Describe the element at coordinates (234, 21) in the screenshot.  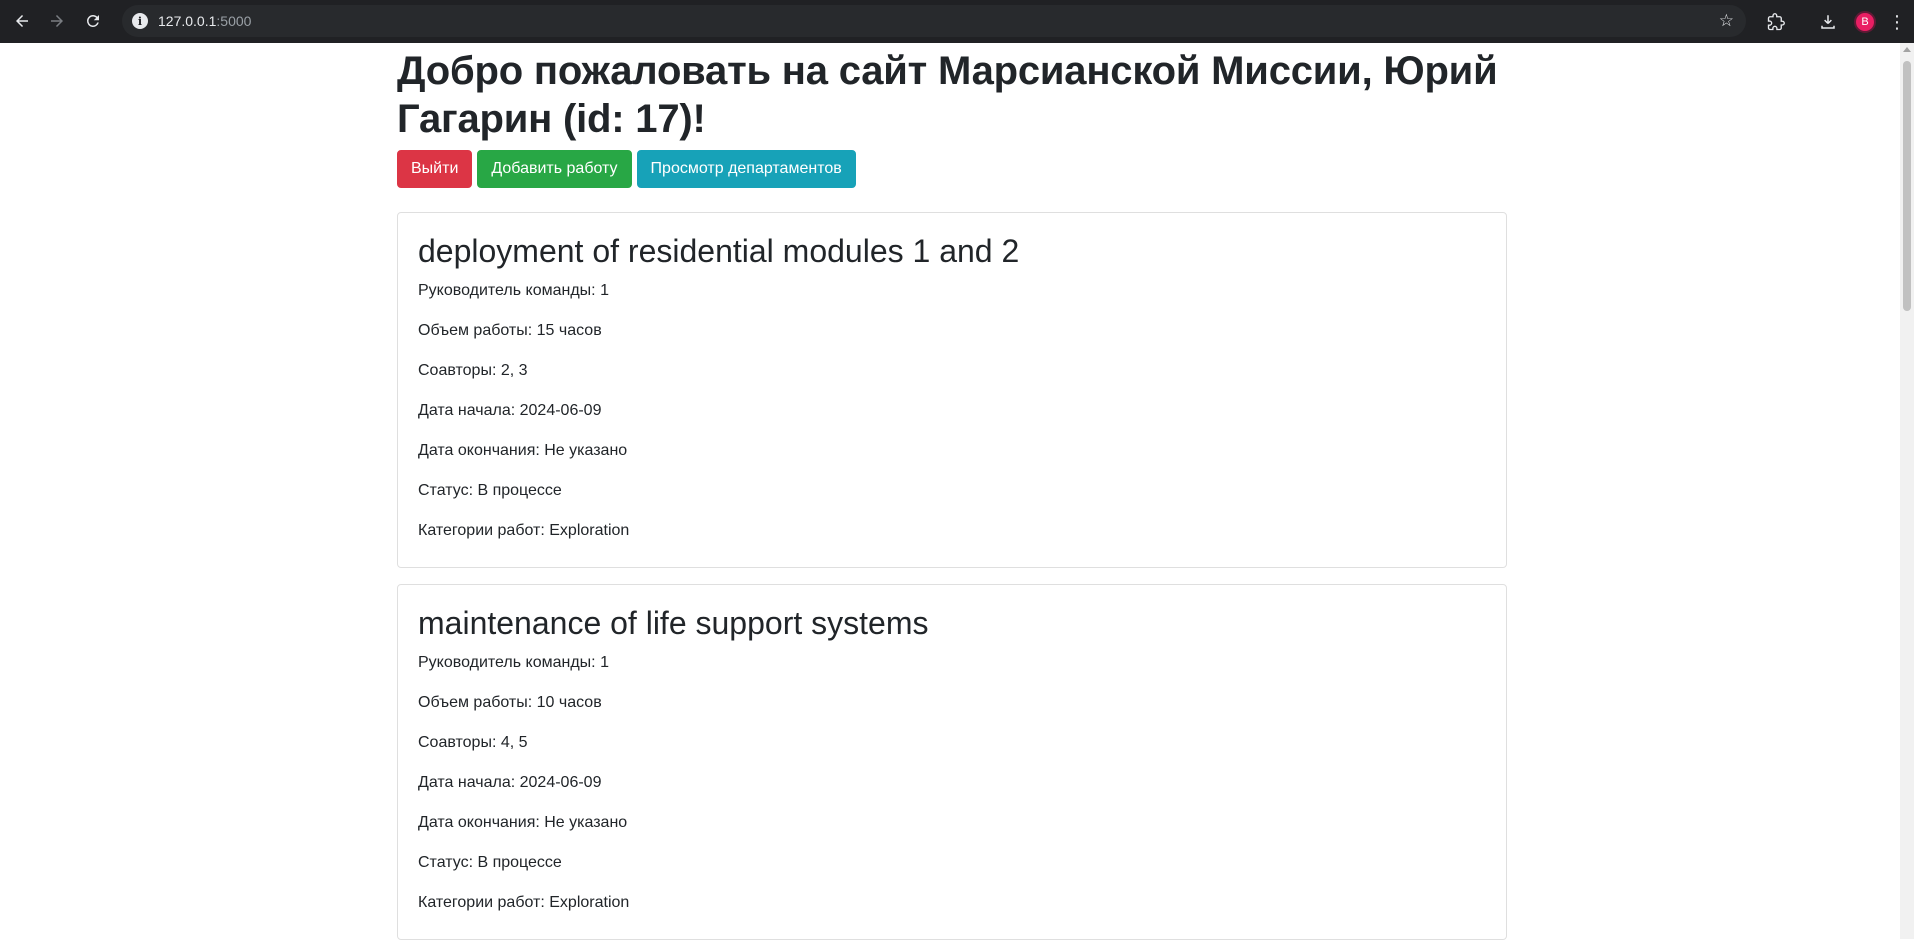
I see `url-port: :5000` at that location.